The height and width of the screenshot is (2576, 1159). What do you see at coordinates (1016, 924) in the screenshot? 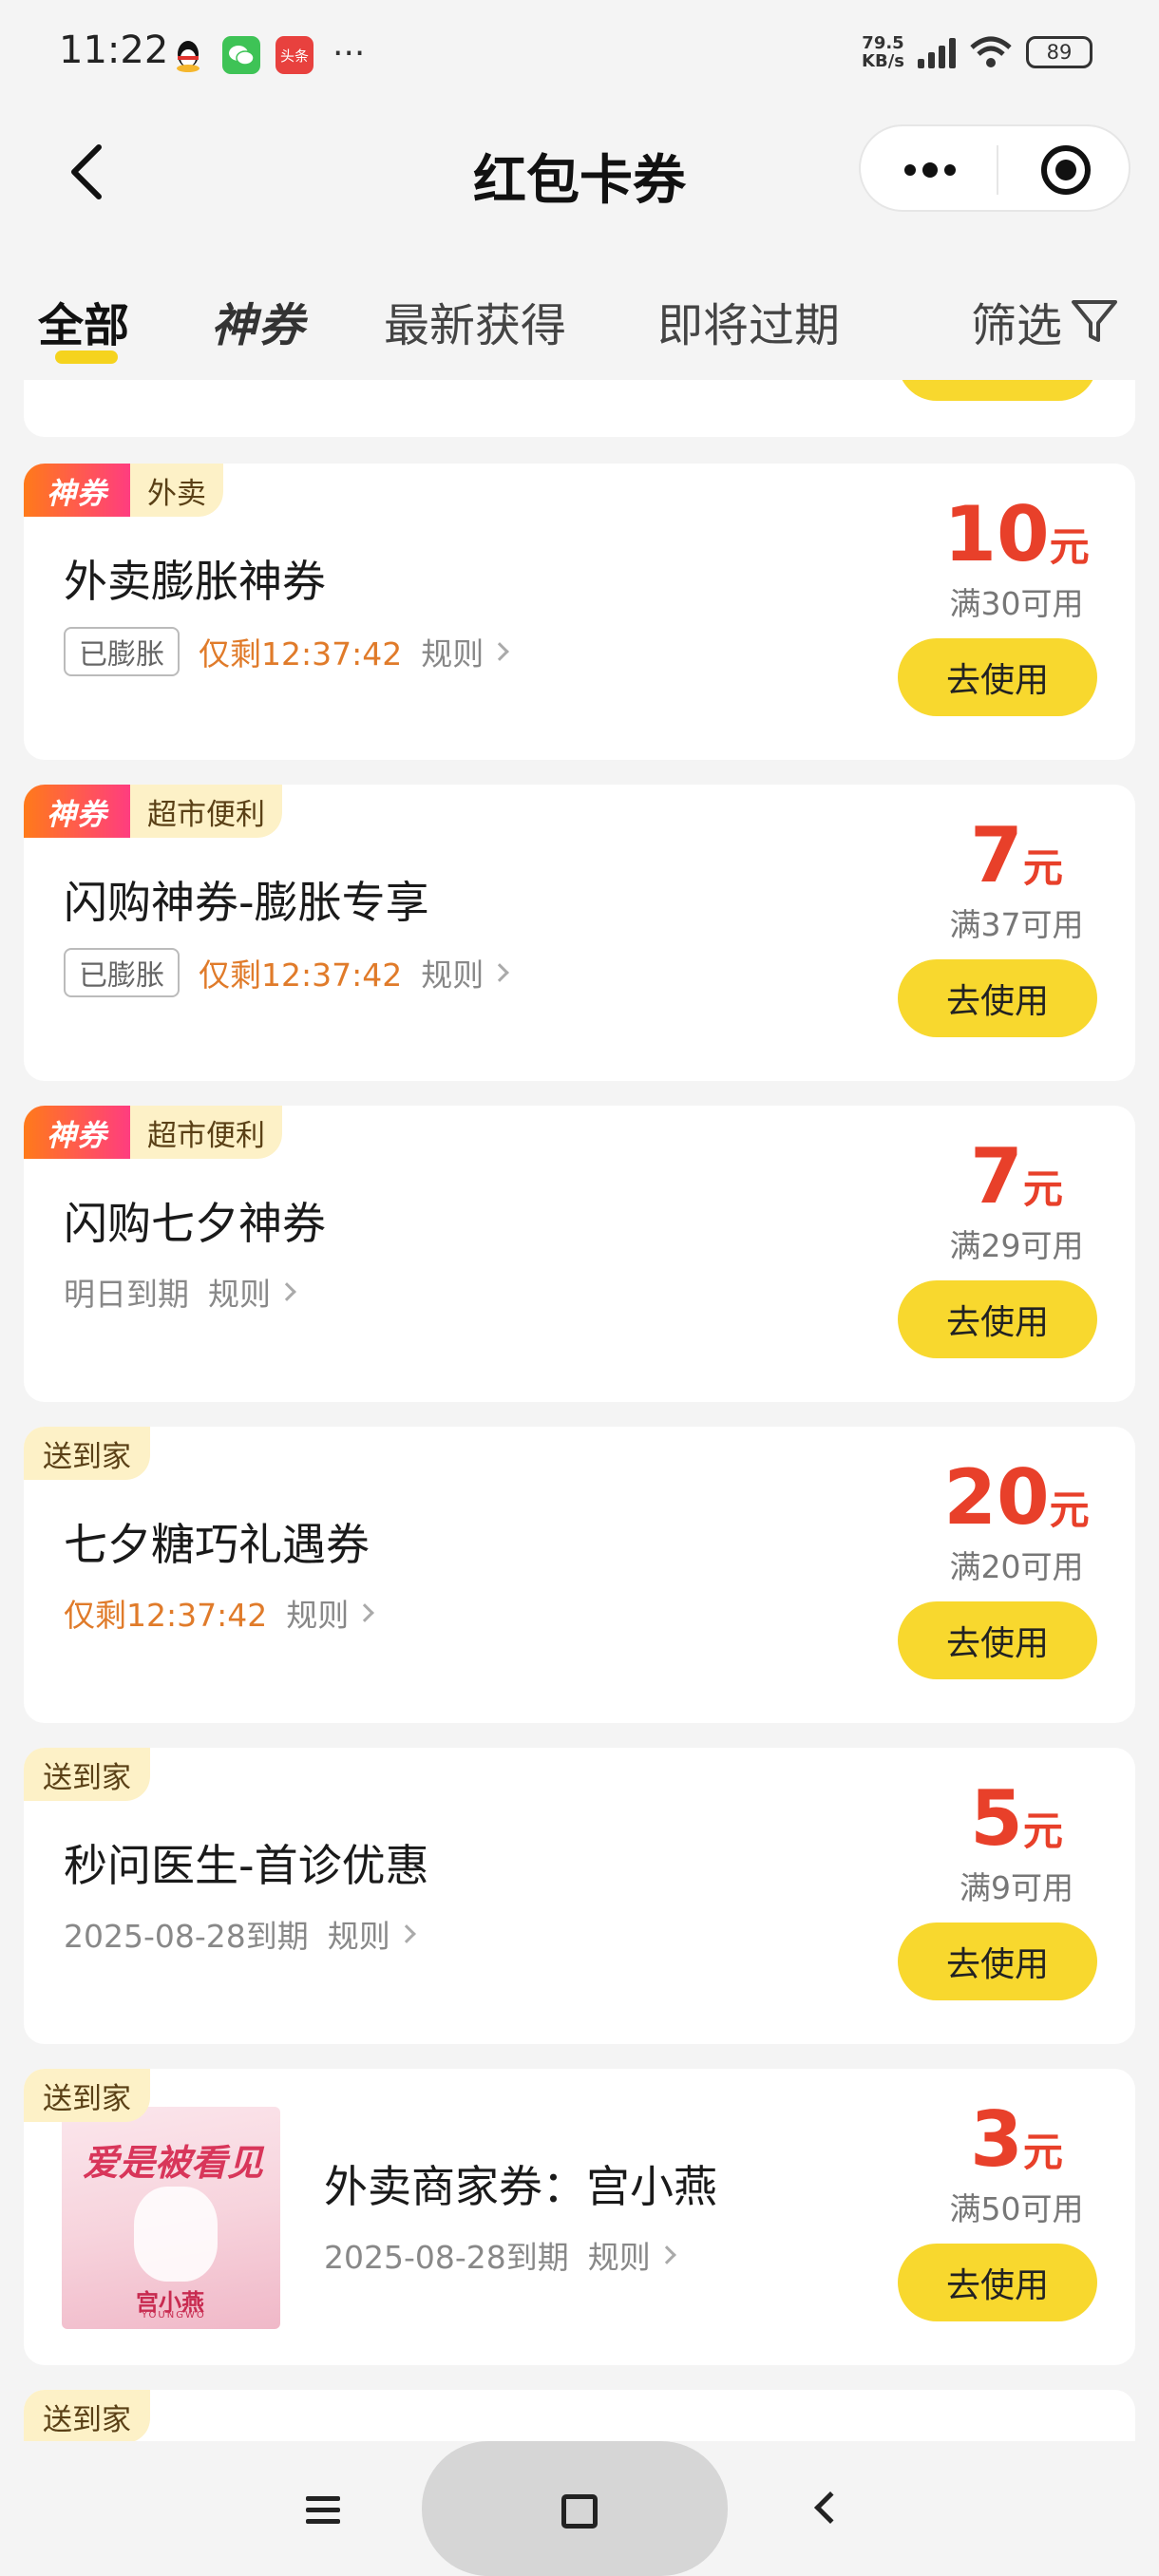
I see `usage-condition: 满37可用` at bounding box center [1016, 924].